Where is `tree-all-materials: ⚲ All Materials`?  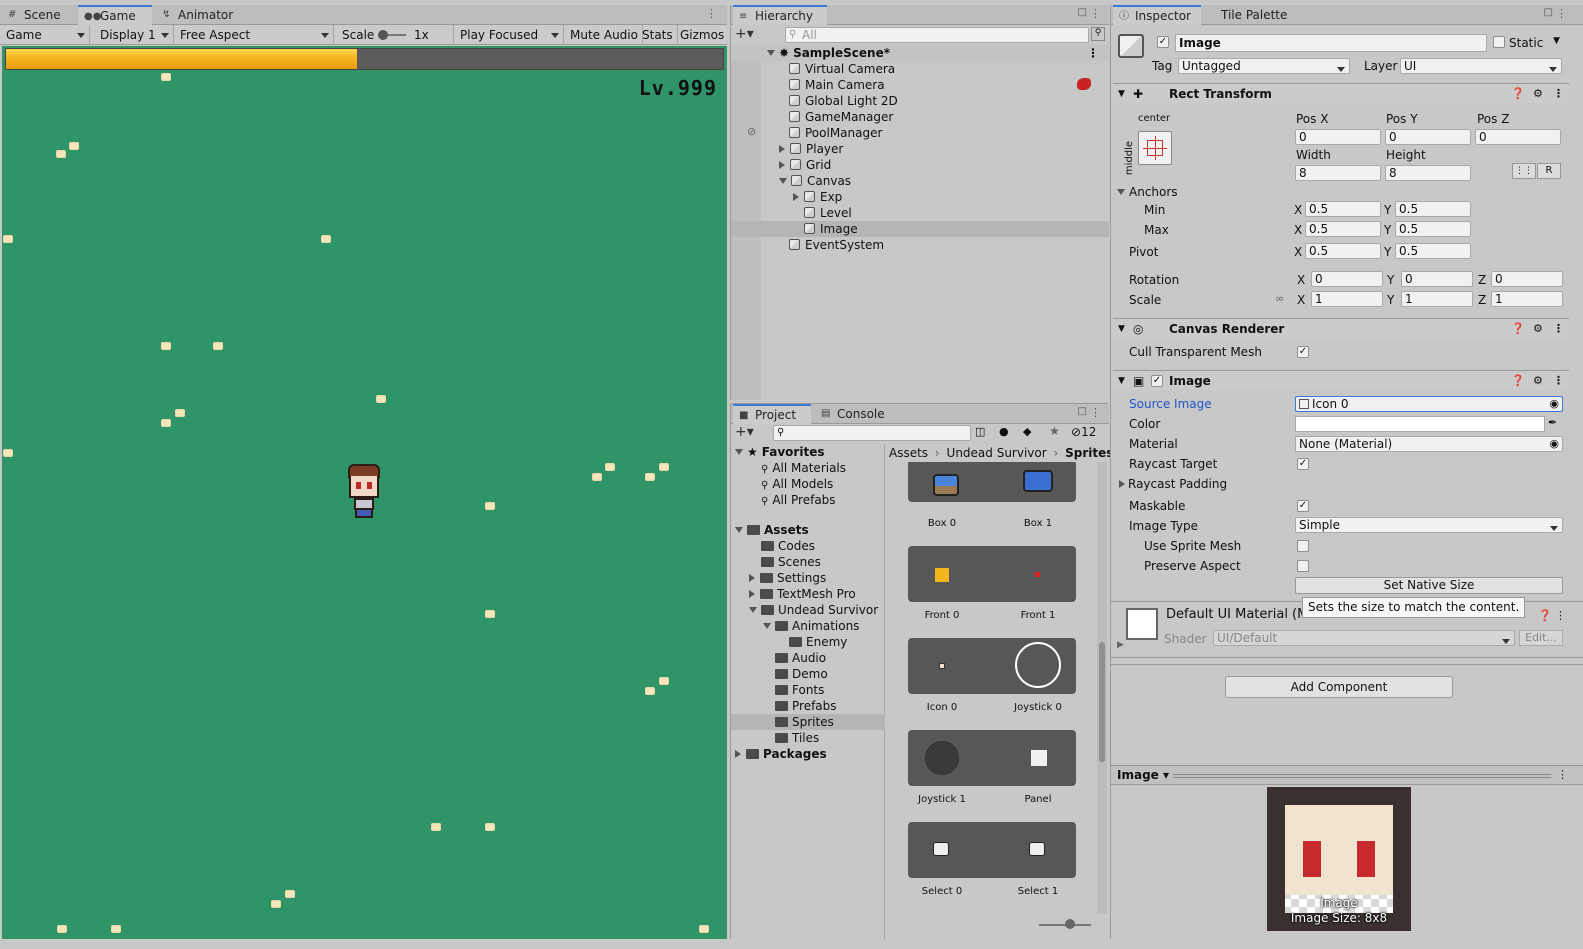
tree-all-materials: ⚲ All Materials is located at coordinates (788, 468).